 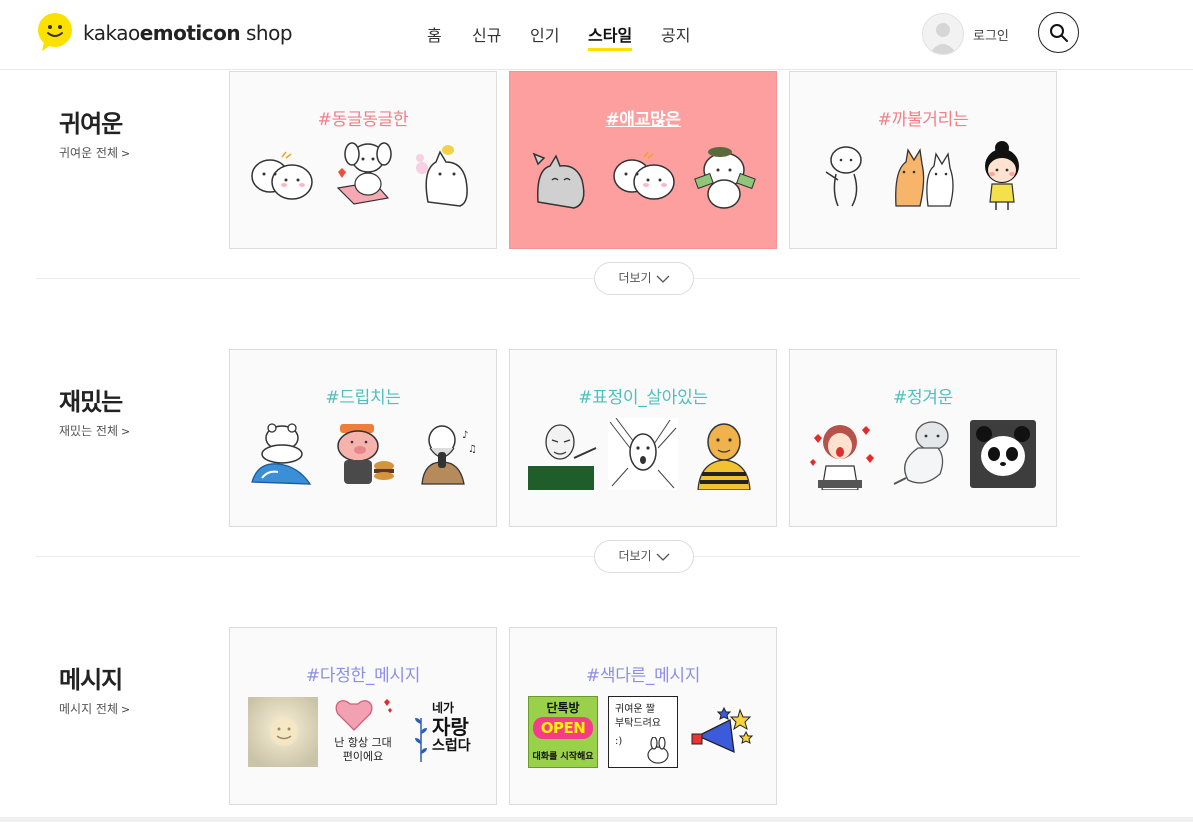 What do you see at coordinates (188, 33) in the screenshot?
I see `brand-name: kakaoemoticon shop` at bounding box center [188, 33].